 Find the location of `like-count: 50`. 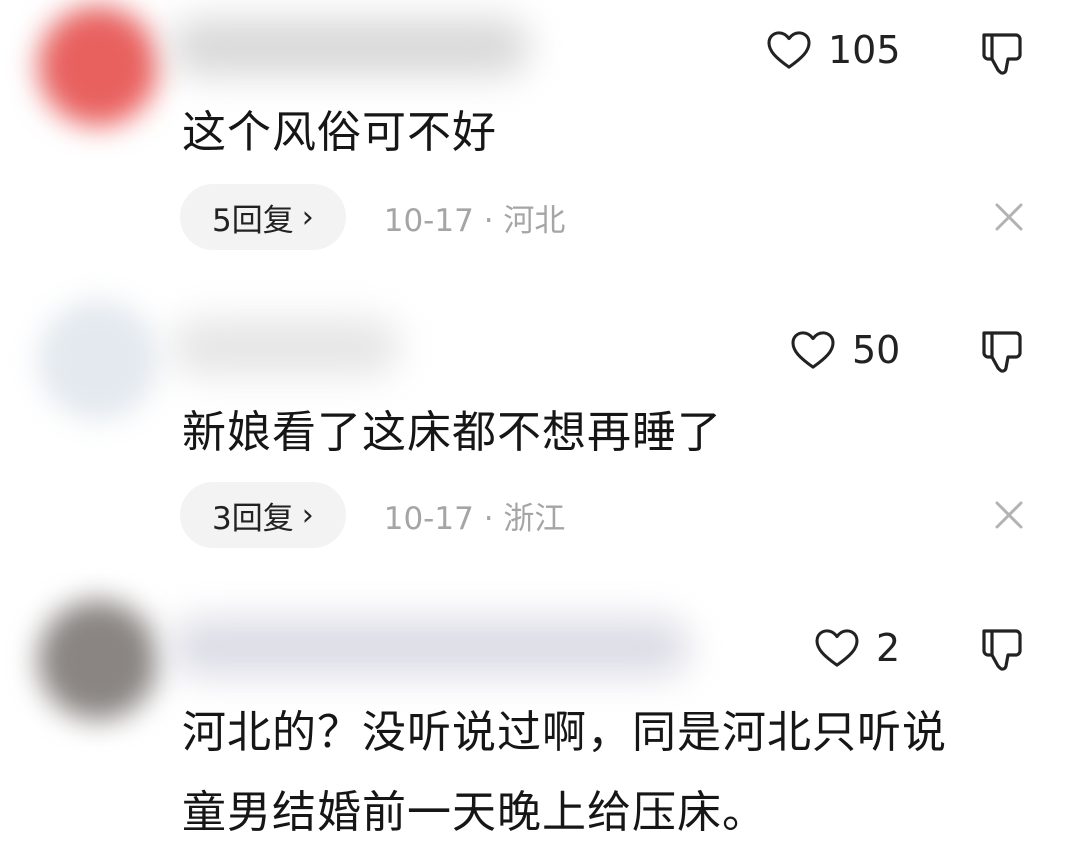

like-count: 50 is located at coordinates (876, 350).